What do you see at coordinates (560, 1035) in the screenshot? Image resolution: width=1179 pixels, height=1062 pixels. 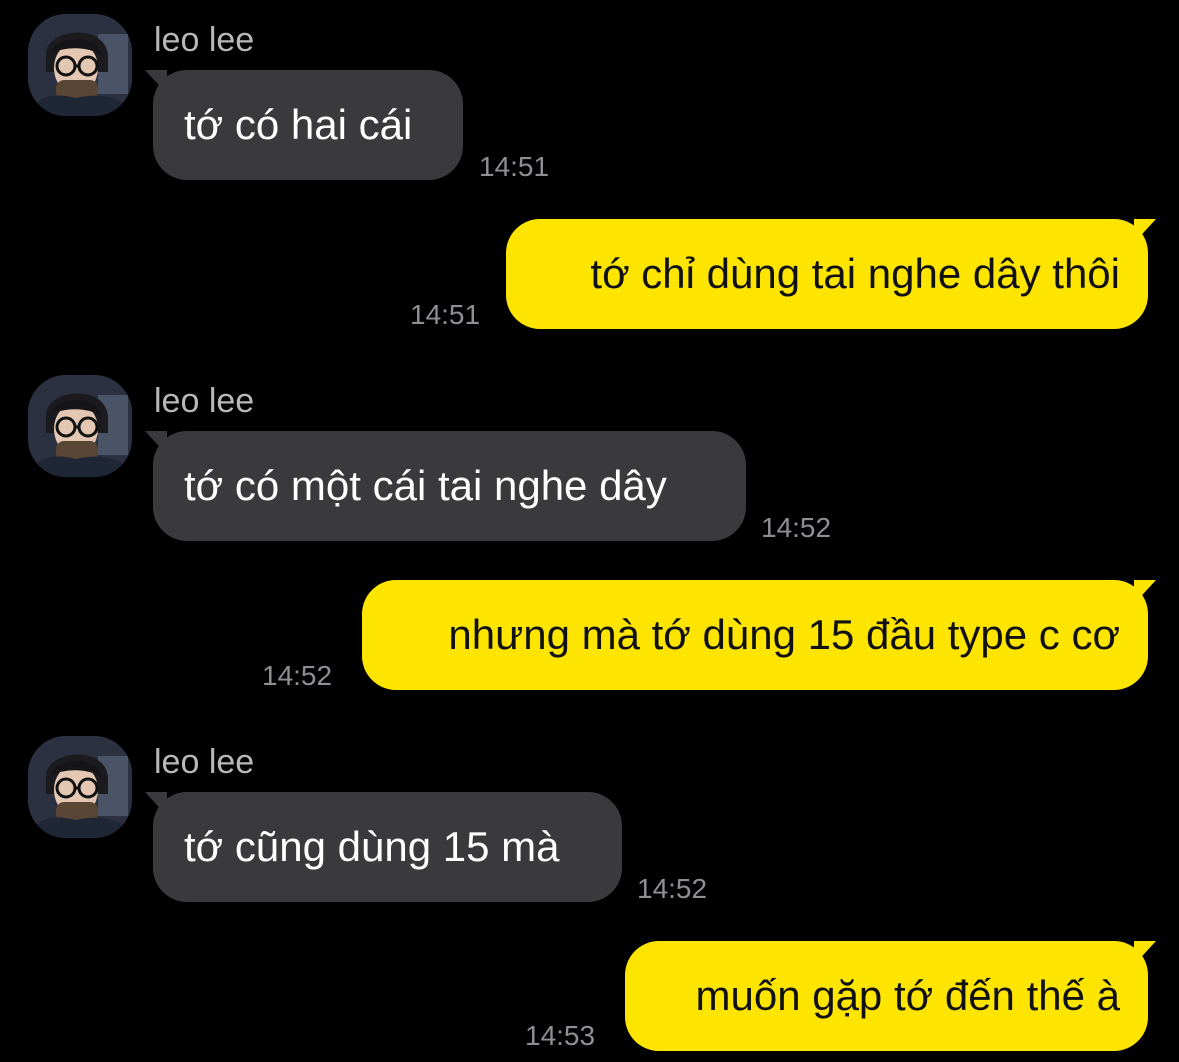 I see `message-timestamp: 14:53` at bounding box center [560, 1035].